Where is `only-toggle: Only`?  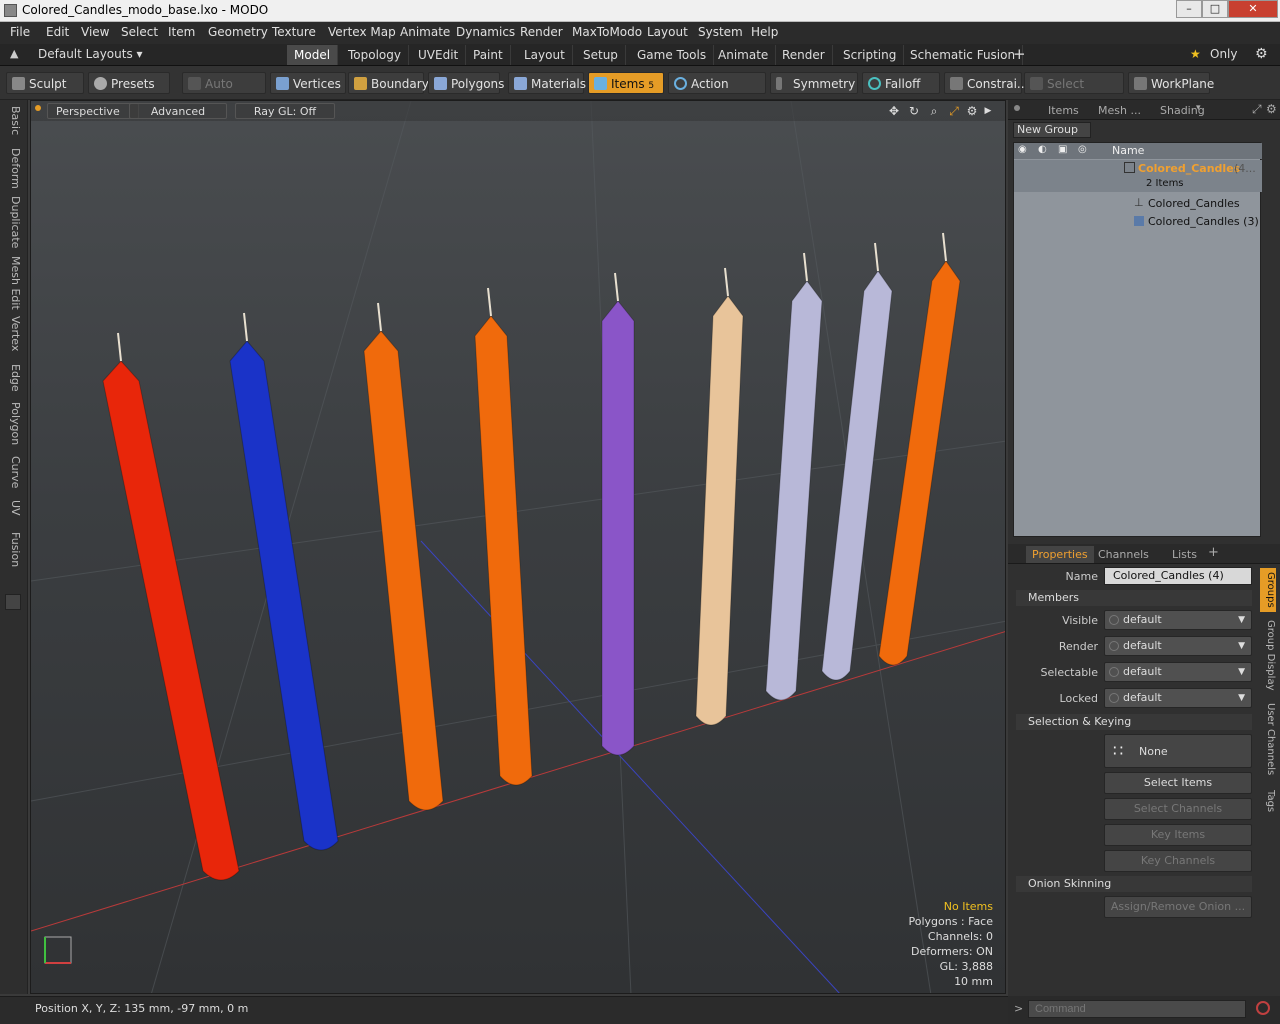
only-toggle: Only is located at coordinates (1224, 54).